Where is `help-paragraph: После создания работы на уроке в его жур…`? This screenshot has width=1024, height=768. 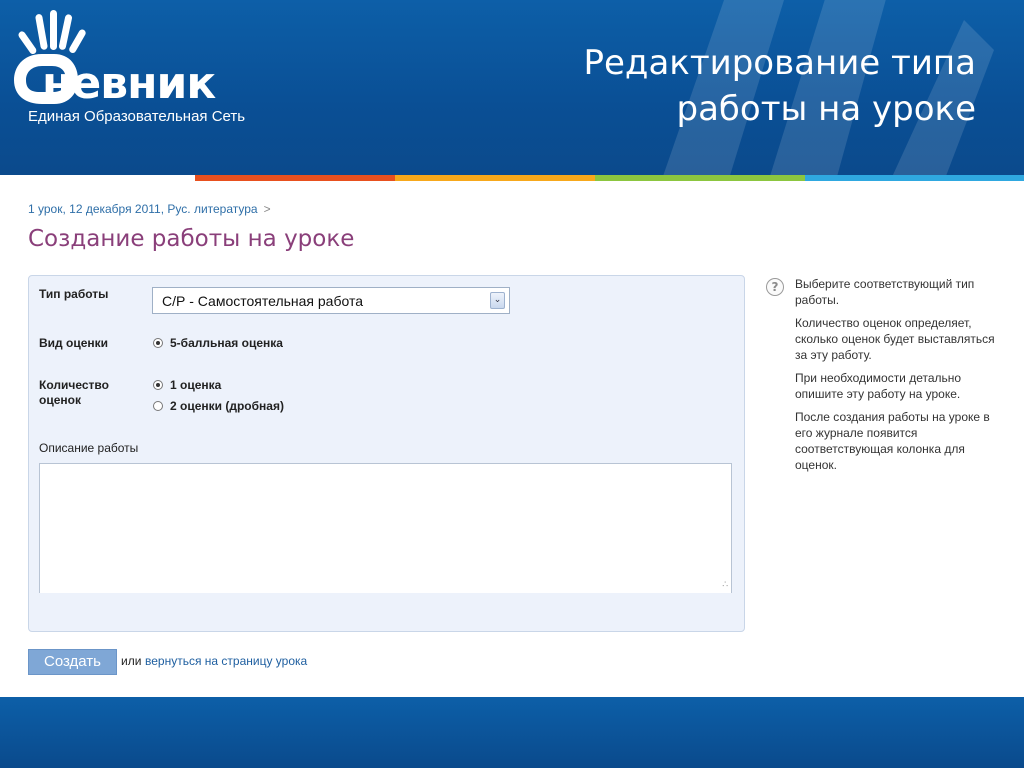 help-paragraph: После создания работы на уроке в его жур… is located at coordinates (892, 441).